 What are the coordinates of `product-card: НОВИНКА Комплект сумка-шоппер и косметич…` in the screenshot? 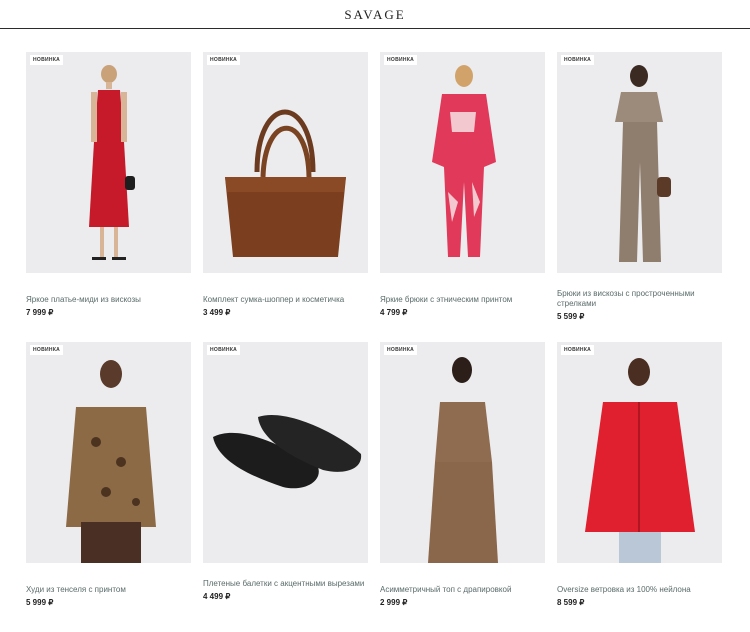 It's located at (285, 197).